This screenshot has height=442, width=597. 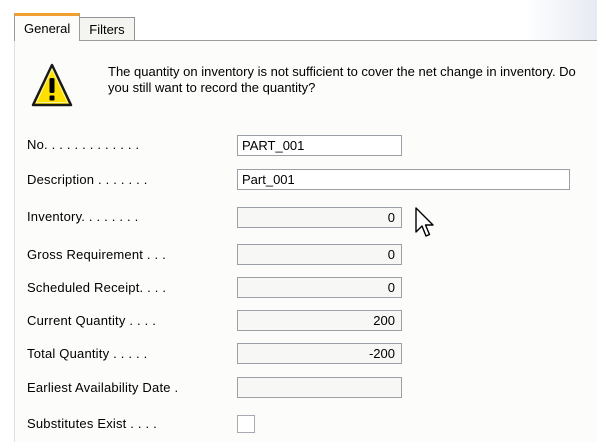 I want to click on earliest-availability-date-field, so click(x=319, y=387).